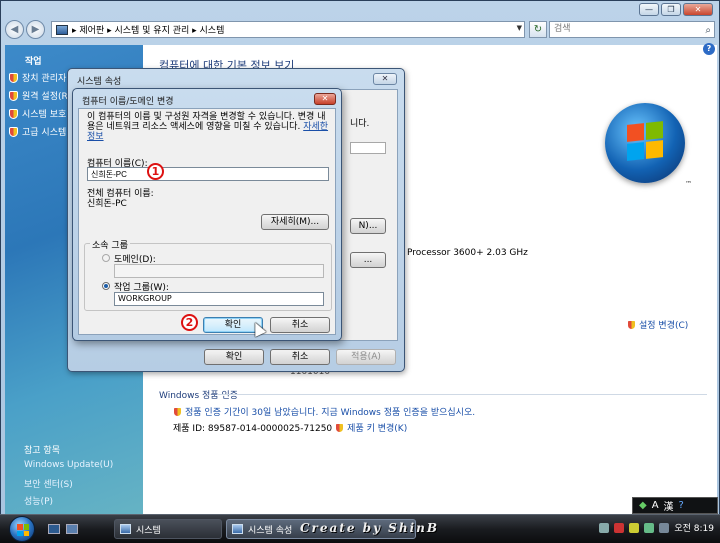 The height and width of the screenshot is (543, 720). What do you see at coordinates (688, 184) in the screenshot?
I see `trademark-mark: ™` at bounding box center [688, 184].